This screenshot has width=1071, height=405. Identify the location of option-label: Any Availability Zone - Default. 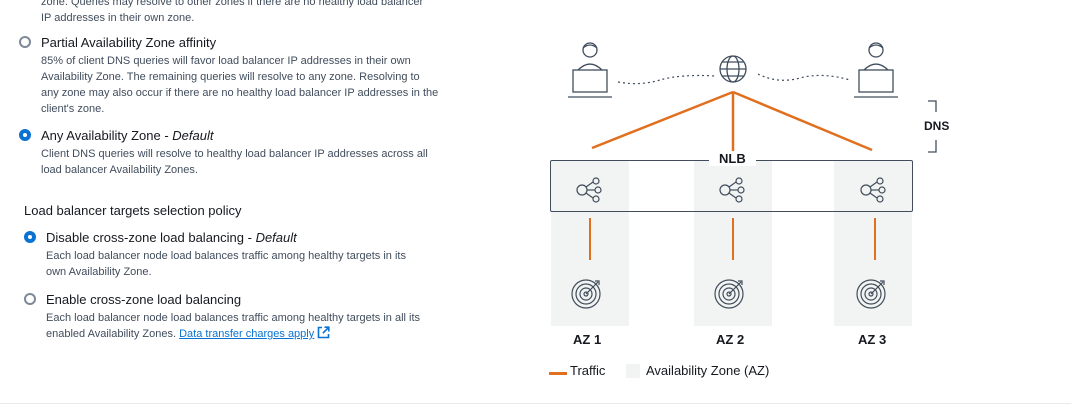
(127, 135).